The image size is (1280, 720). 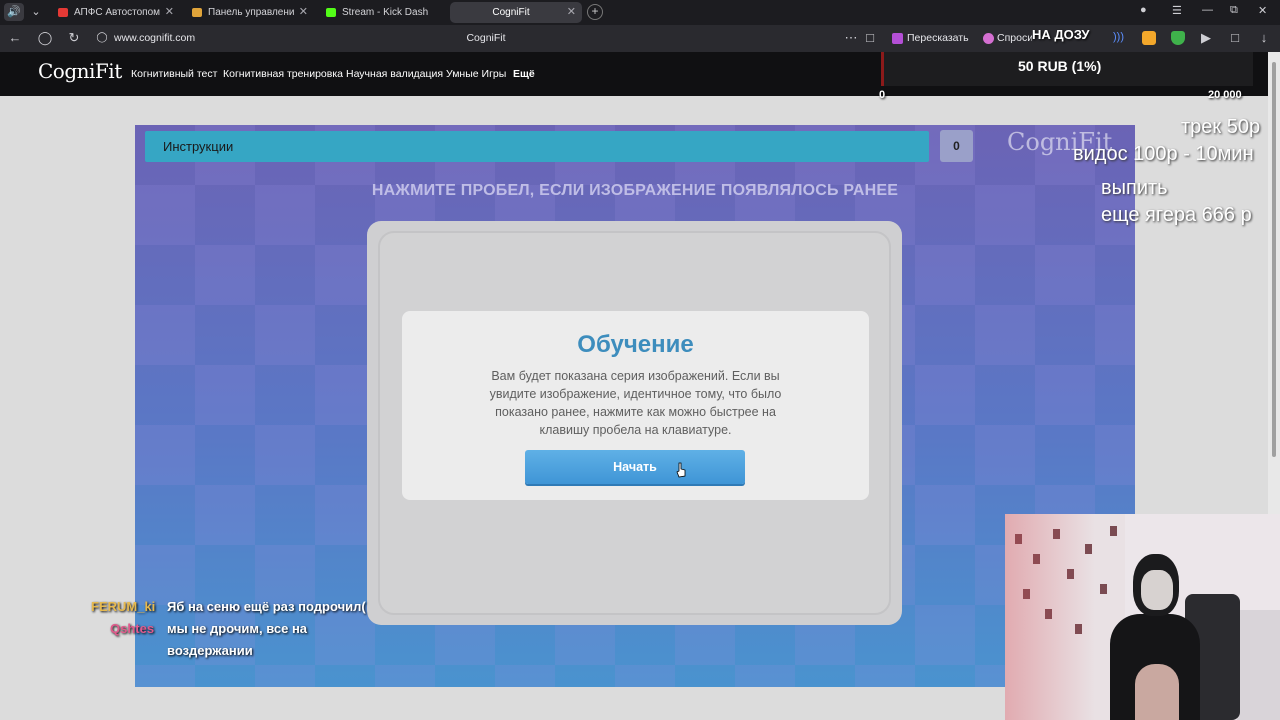 I want to click on nav-smart-games: Умные Игры, so click(x=476, y=74).